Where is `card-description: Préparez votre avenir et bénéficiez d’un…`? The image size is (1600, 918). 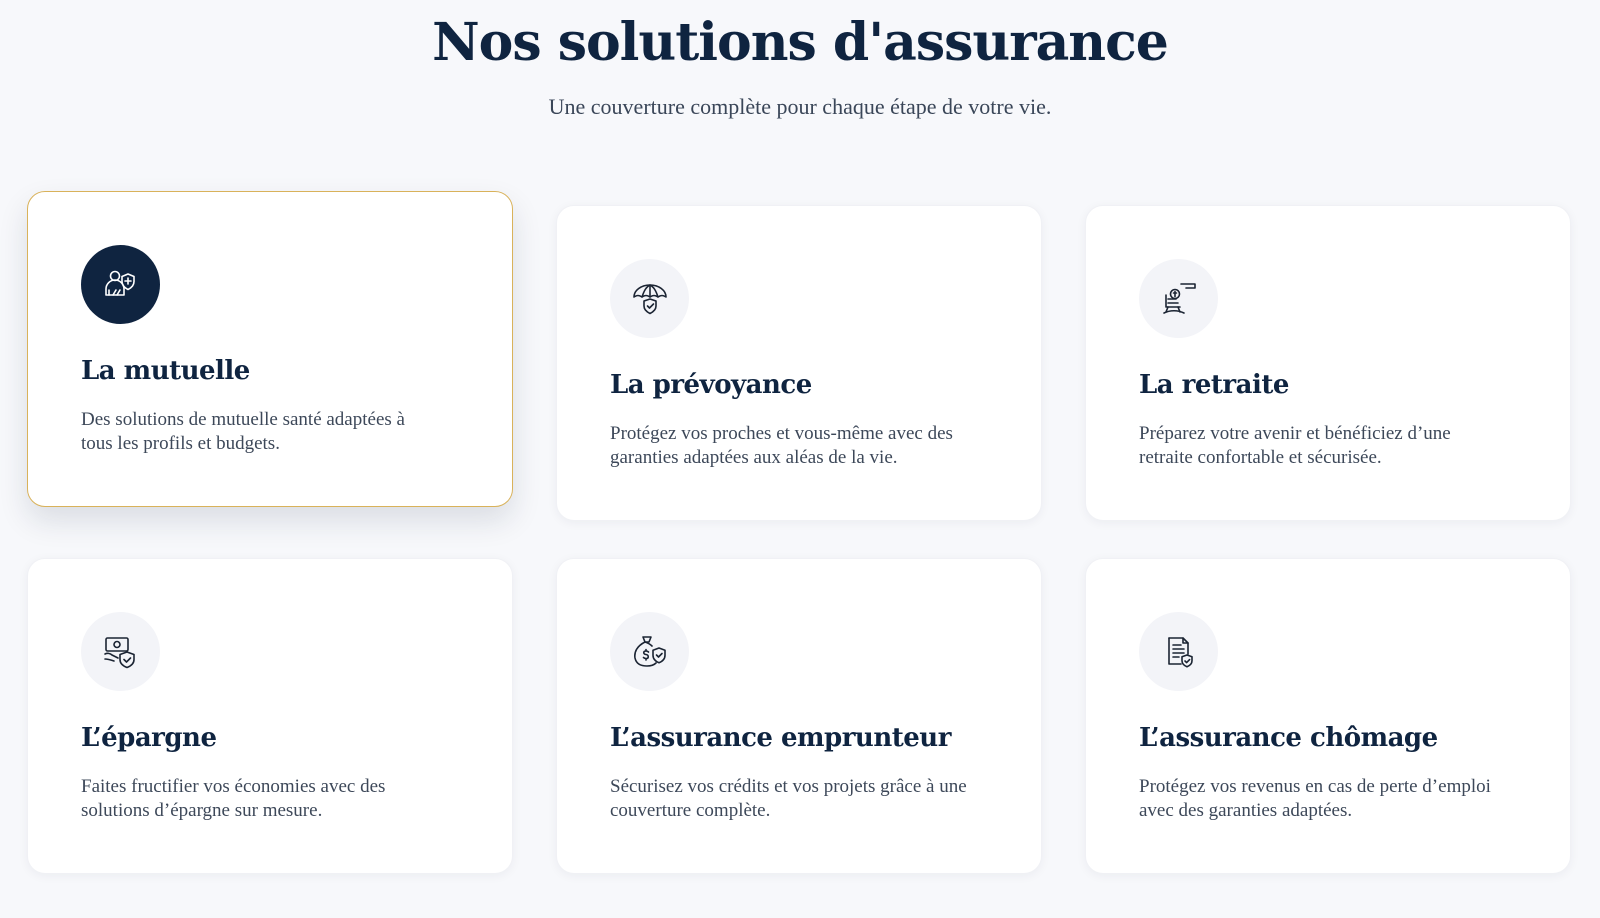
card-description: Préparez votre avenir et bénéficiez d’un… is located at coordinates (1295, 445).